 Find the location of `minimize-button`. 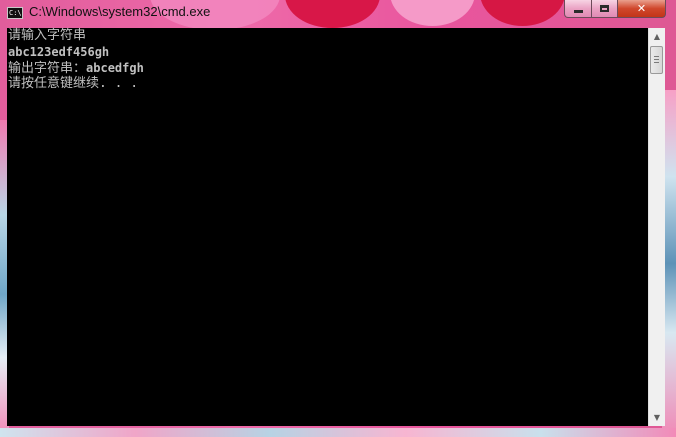

minimize-button is located at coordinates (578, 9).